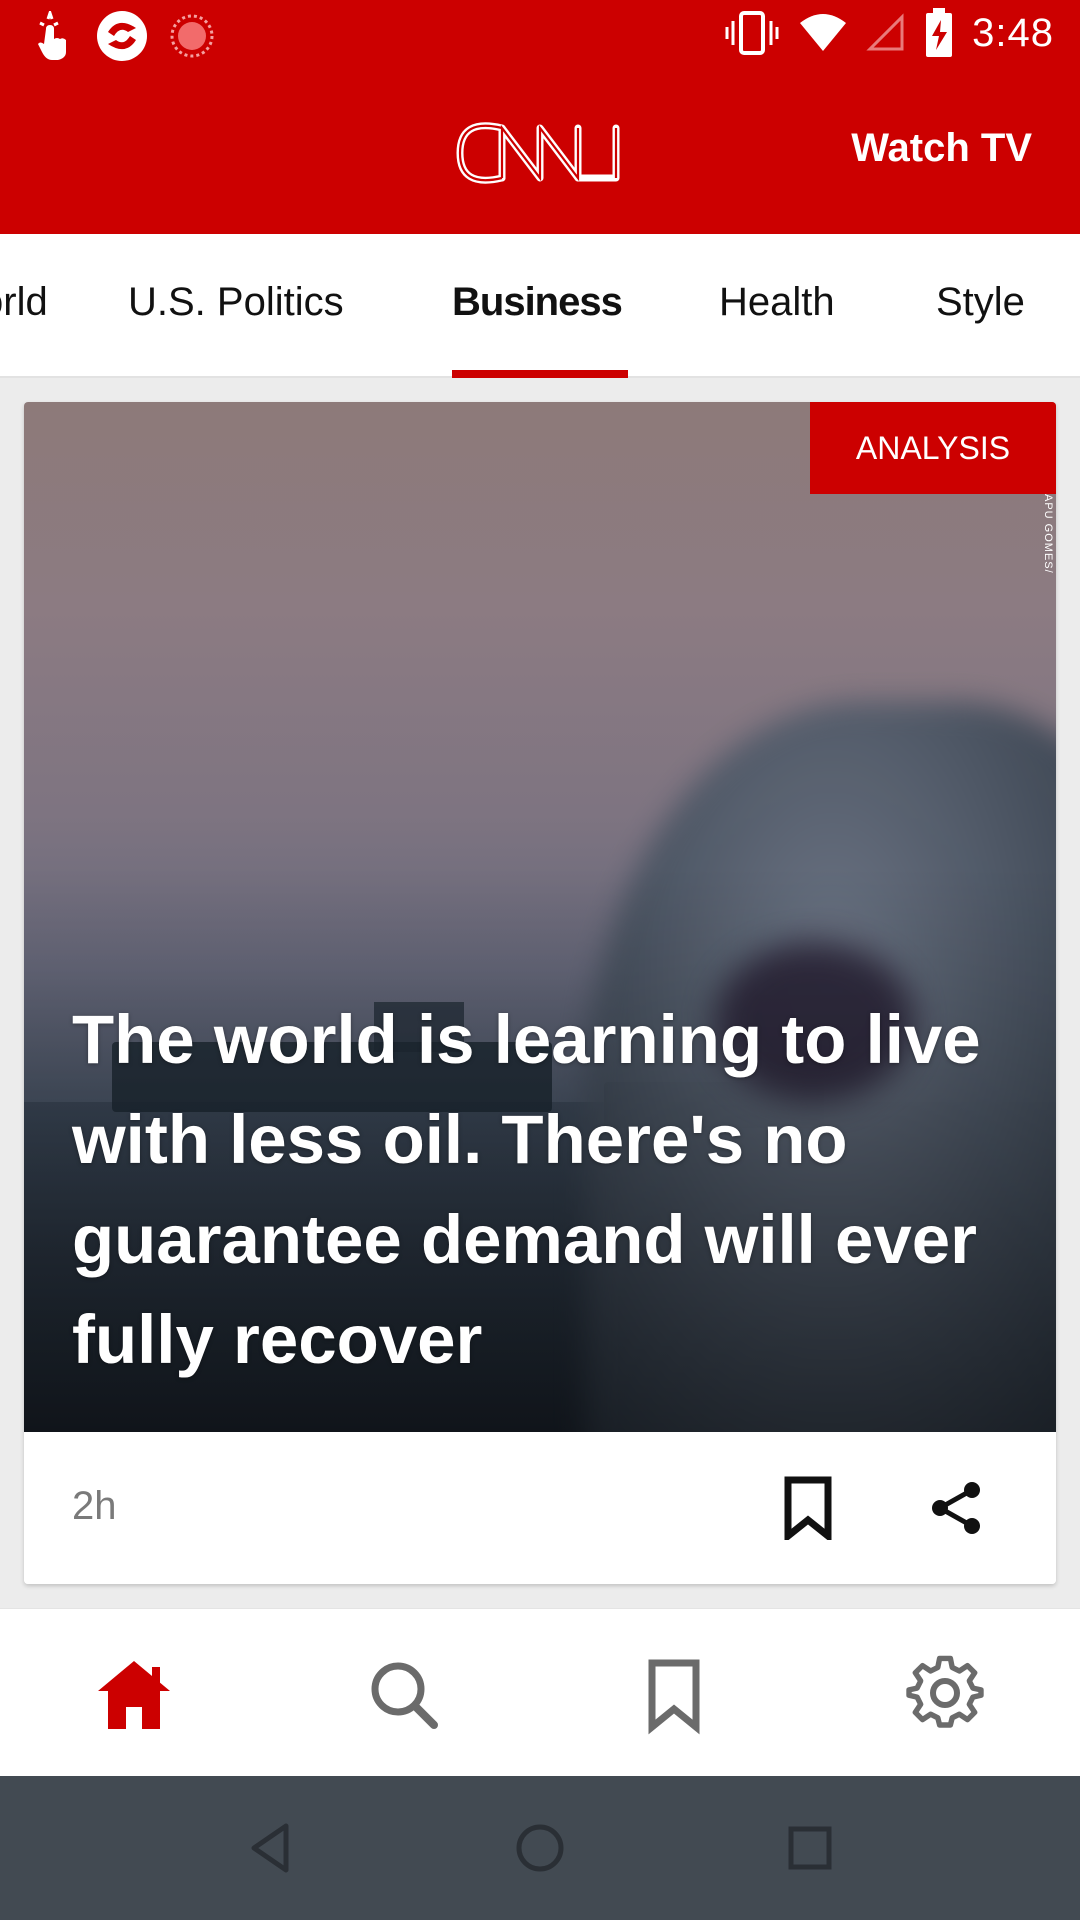 The width and height of the screenshot is (1080, 1920). I want to click on status-time: 3:48, so click(1013, 32).